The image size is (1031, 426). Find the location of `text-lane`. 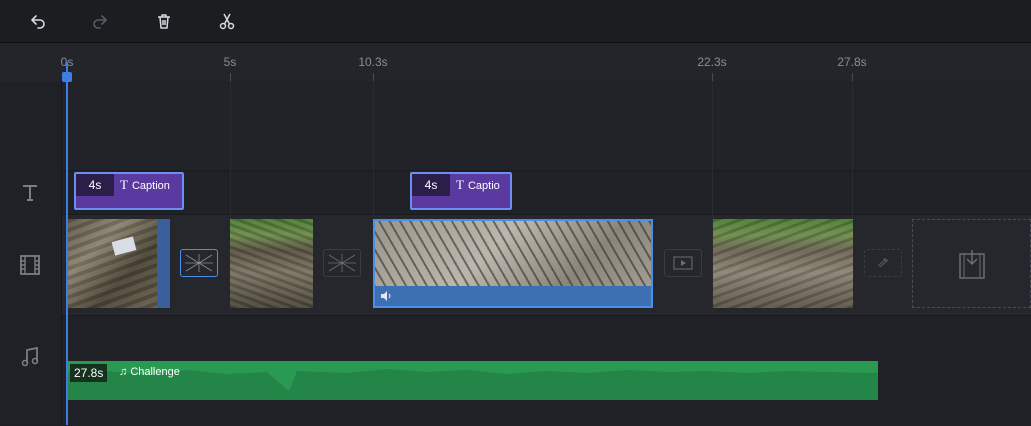

text-lane is located at coordinates (546, 192).